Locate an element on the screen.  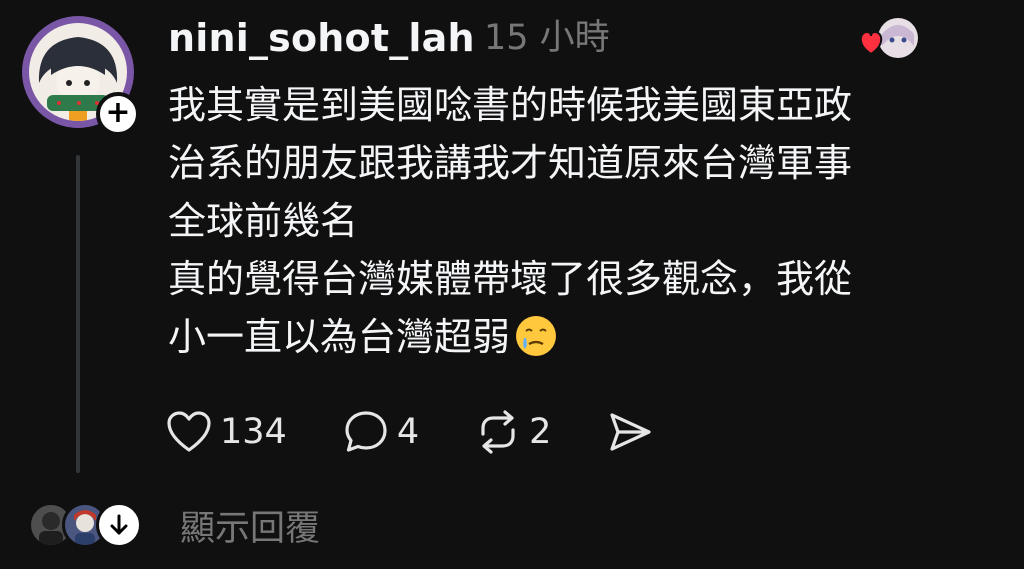
comment-count: 4 is located at coordinates (408, 432).